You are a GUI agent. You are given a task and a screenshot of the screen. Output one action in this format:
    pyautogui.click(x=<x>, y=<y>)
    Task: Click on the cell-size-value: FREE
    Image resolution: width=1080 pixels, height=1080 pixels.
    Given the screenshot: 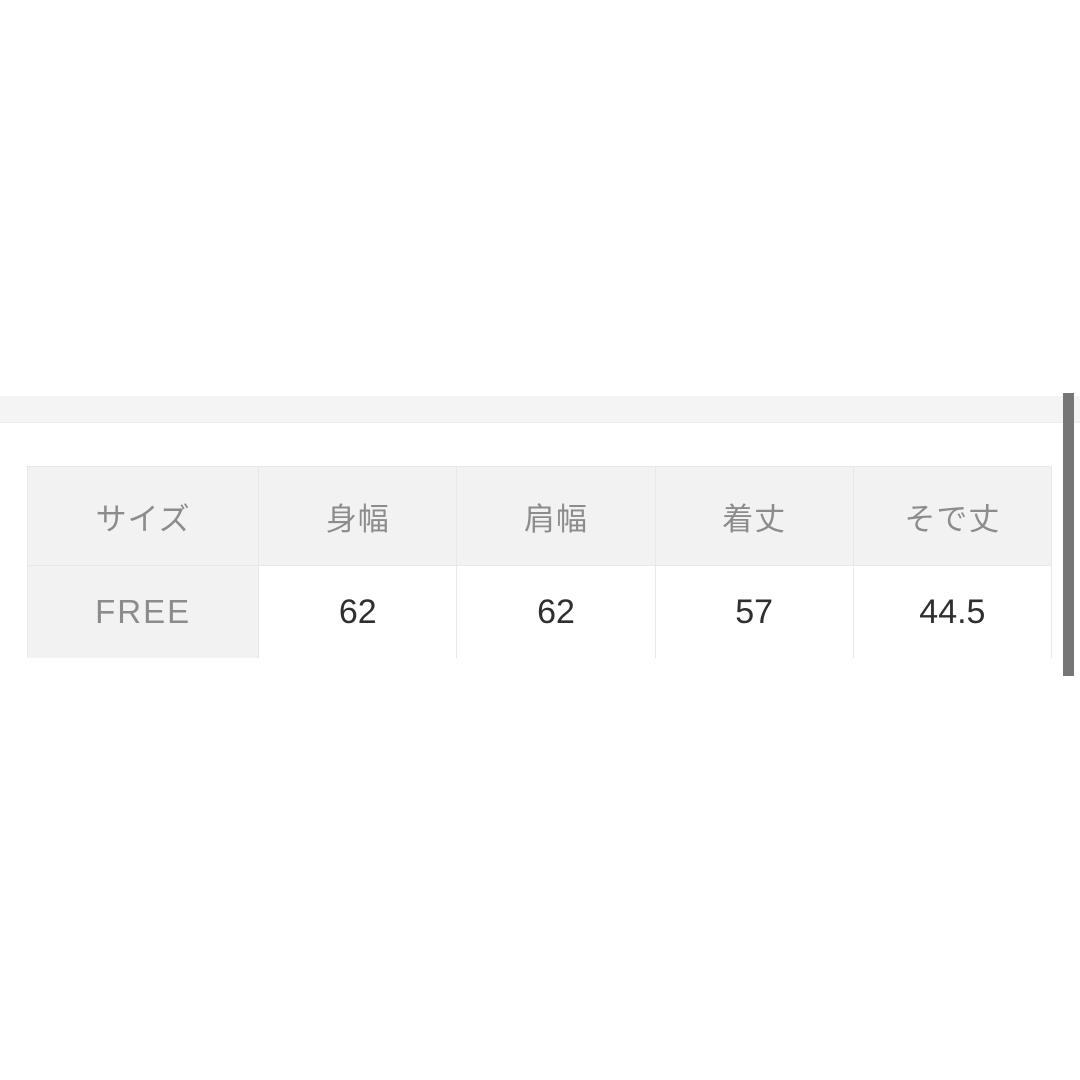 What is the action you would take?
    pyautogui.click(x=143, y=612)
    